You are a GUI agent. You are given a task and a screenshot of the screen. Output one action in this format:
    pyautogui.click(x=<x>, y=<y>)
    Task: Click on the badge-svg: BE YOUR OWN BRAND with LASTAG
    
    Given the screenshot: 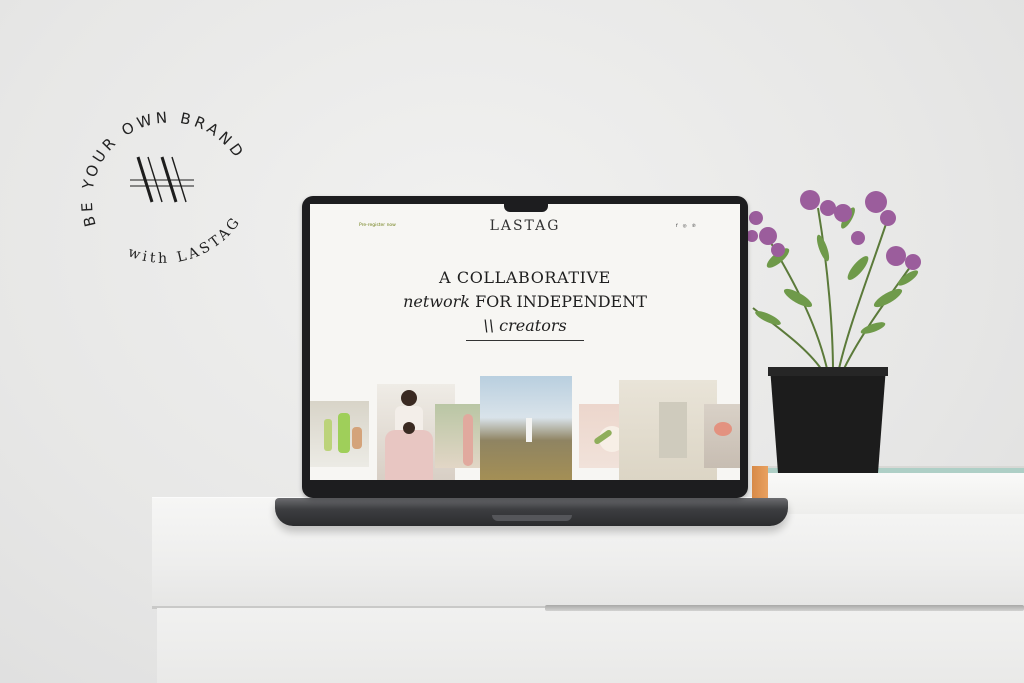 What is the action you would take?
    pyautogui.click(x=163, y=187)
    